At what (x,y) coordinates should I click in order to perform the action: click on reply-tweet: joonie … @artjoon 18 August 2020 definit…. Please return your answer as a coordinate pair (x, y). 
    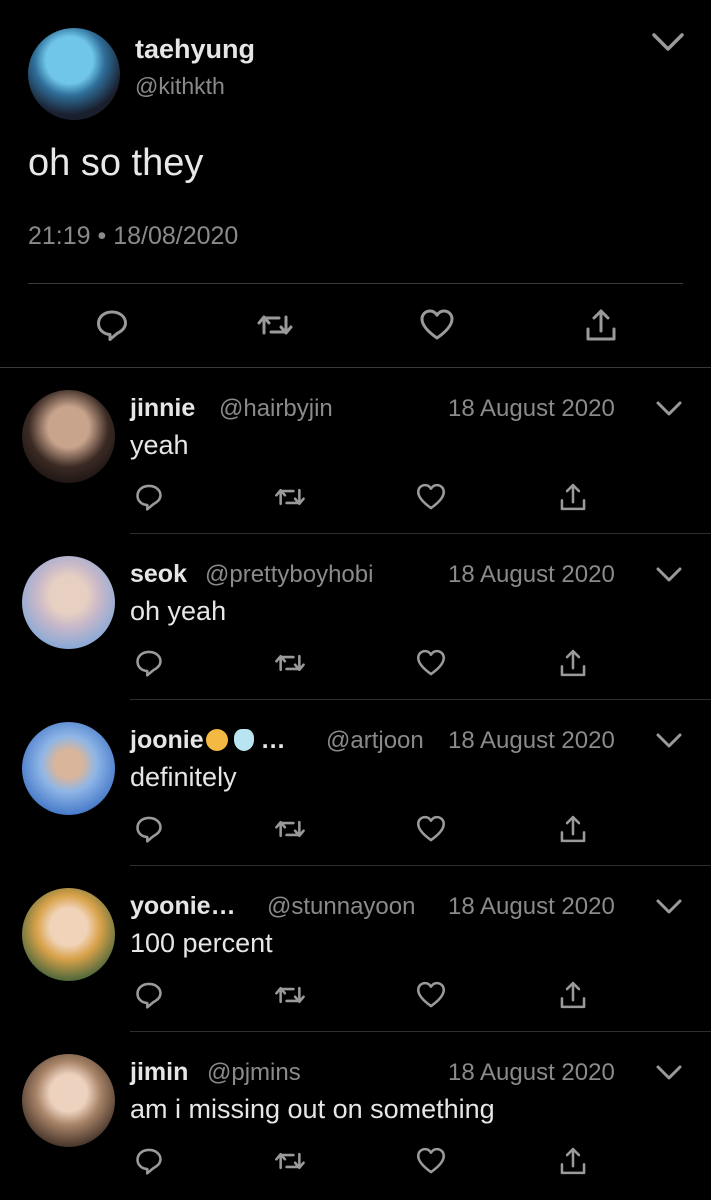
    Looking at the image, I should click on (355, 783).